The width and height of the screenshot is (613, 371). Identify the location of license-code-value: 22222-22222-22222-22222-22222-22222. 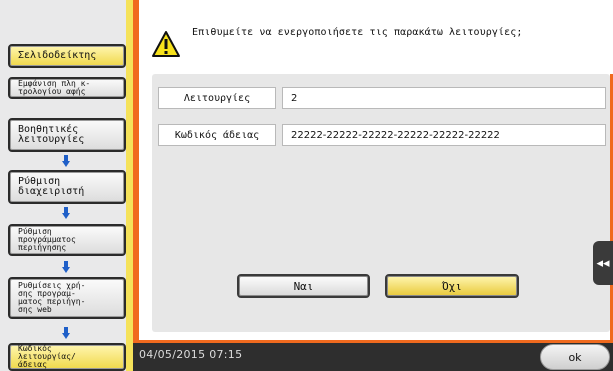
(444, 135).